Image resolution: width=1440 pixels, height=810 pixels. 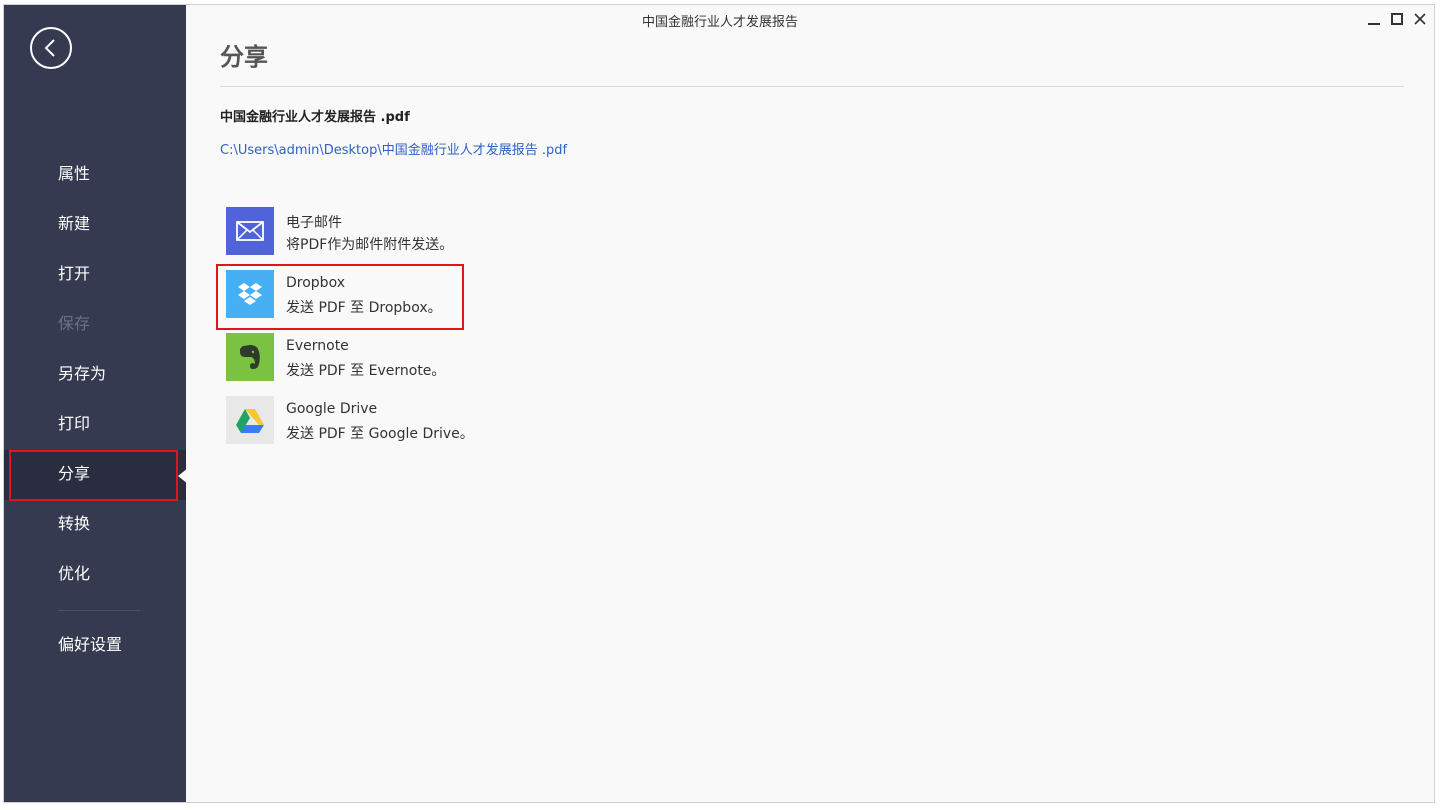 What do you see at coordinates (332, 409) in the screenshot?
I see `share-option-name: Google Drive` at bounding box center [332, 409].